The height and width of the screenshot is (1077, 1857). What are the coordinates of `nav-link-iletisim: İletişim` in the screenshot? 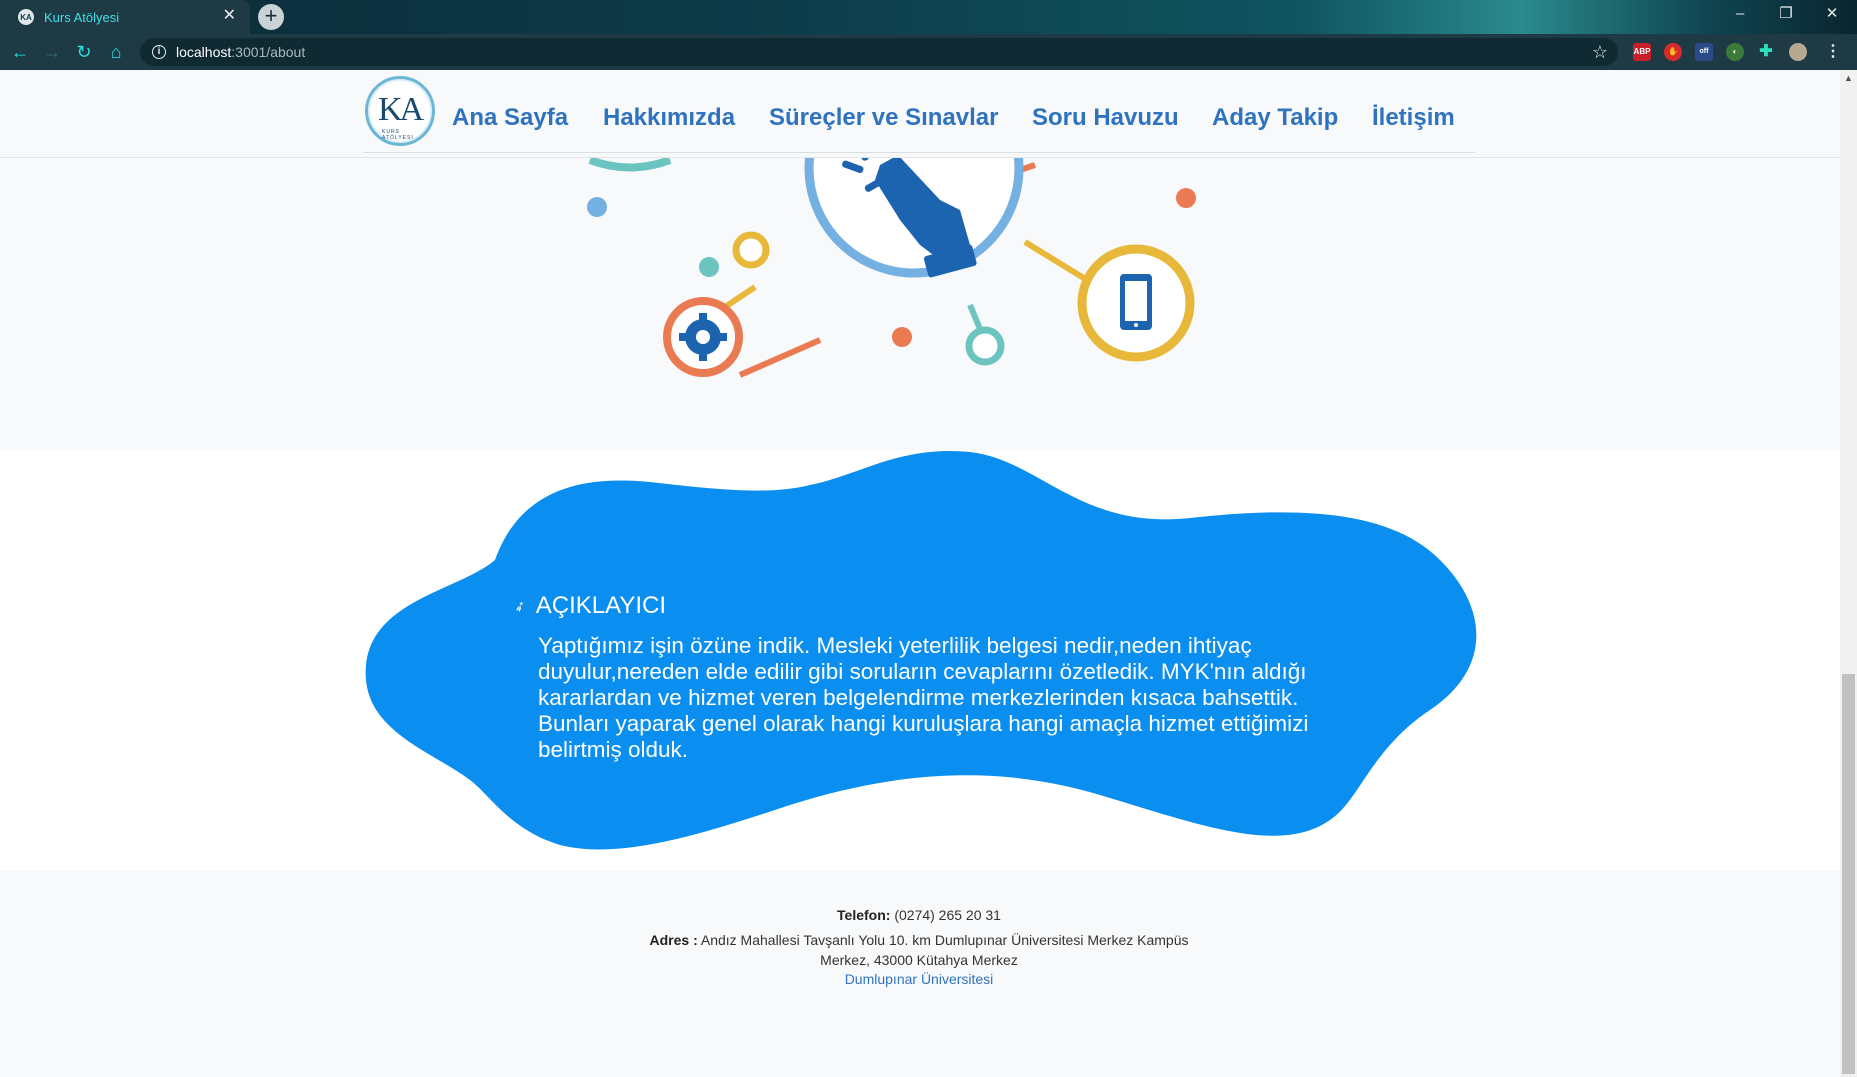 It's located at (1413, 118).